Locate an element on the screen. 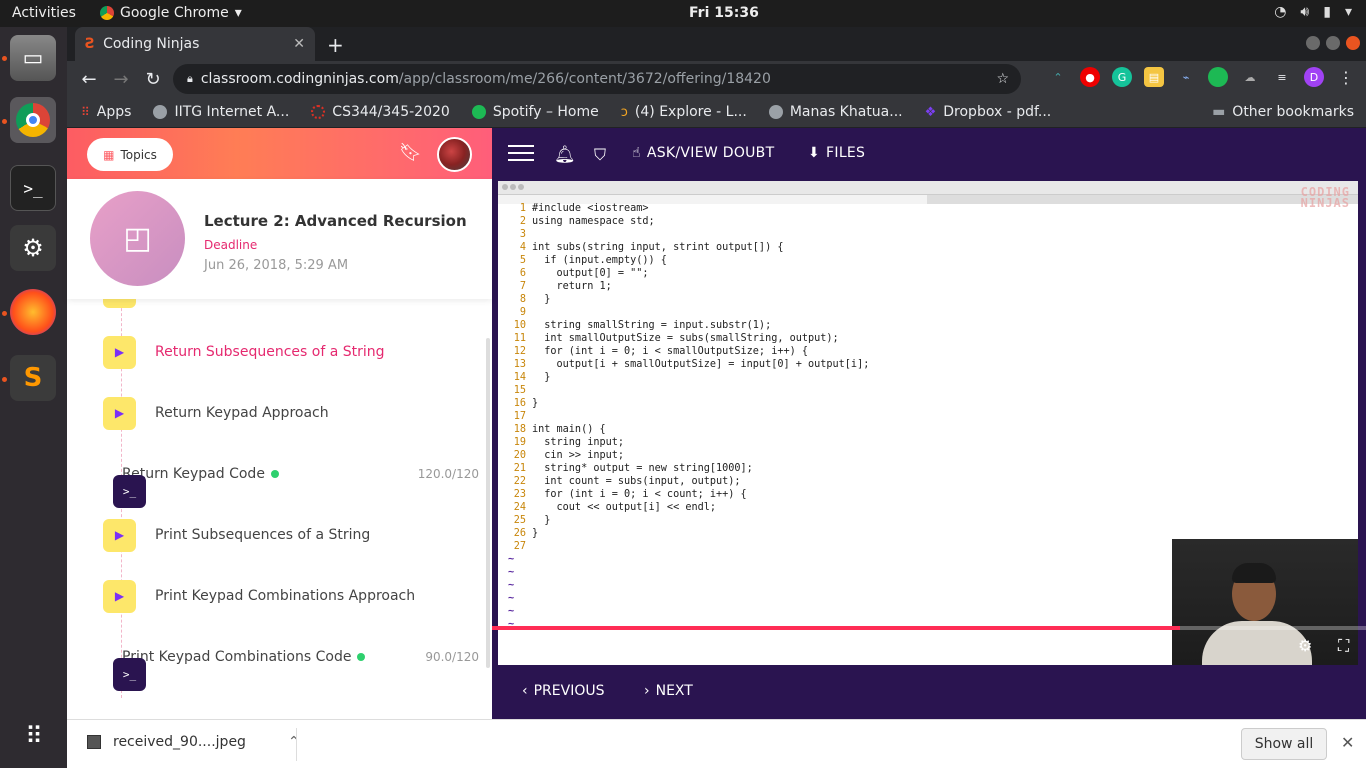 The image size is (1366, 768). dropbox-icon: ❖ is located at coordinates (930, 112).